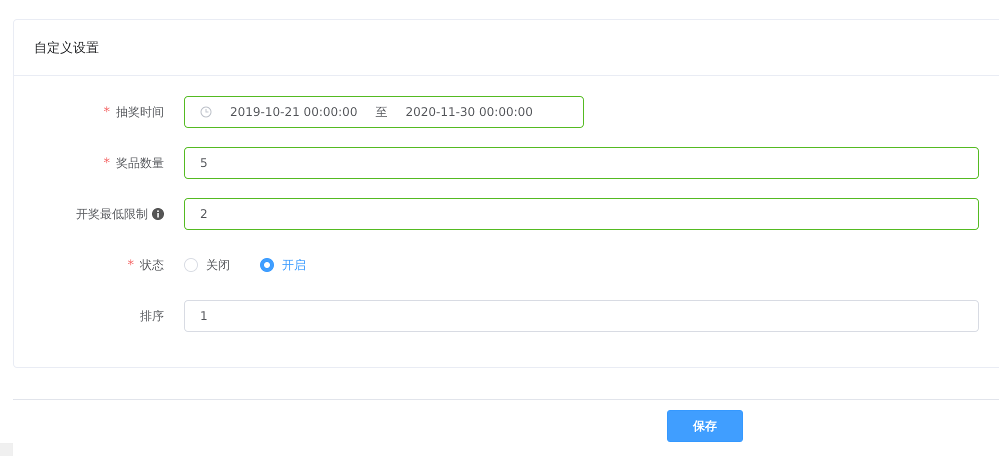 The height and width of the screenshot is (456, 999). I want to click on input-field: 5, so click(581, 163).